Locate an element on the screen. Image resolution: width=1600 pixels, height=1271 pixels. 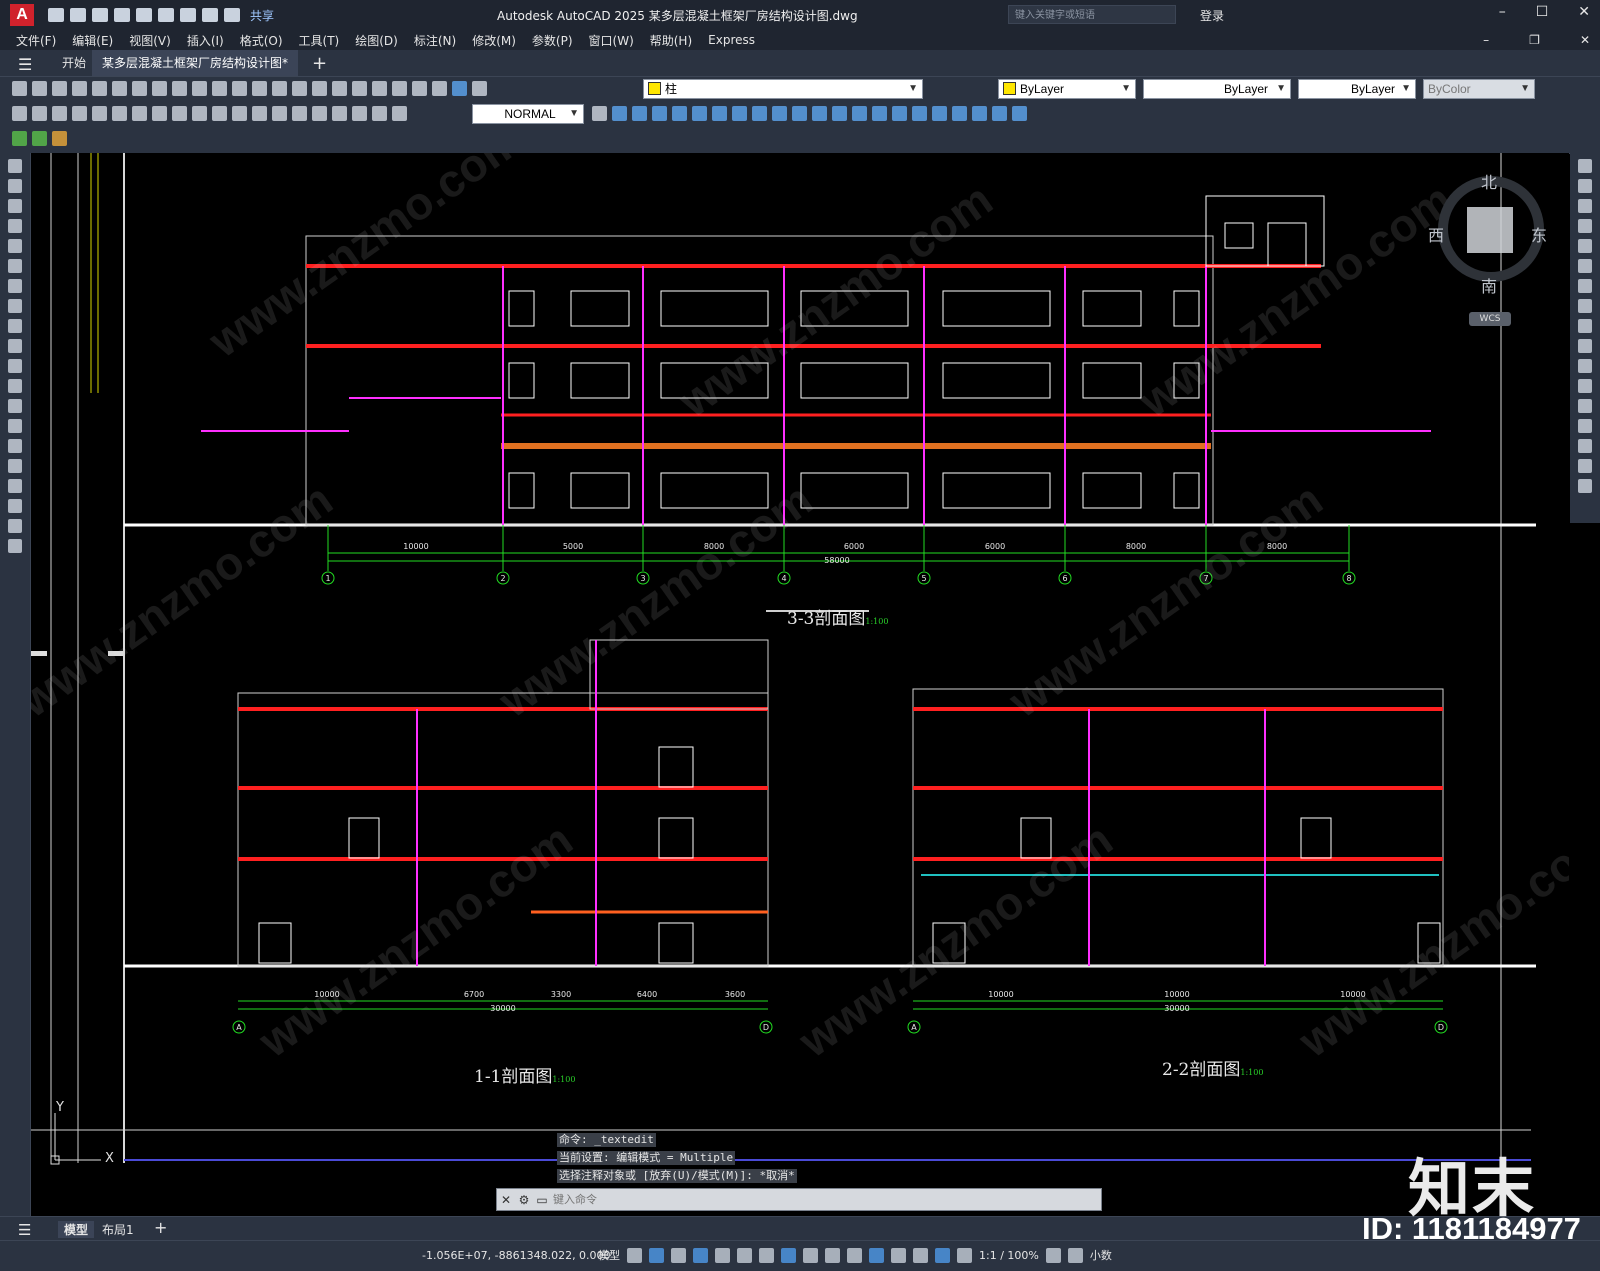
point-icon is located at coordinates (15, 426).